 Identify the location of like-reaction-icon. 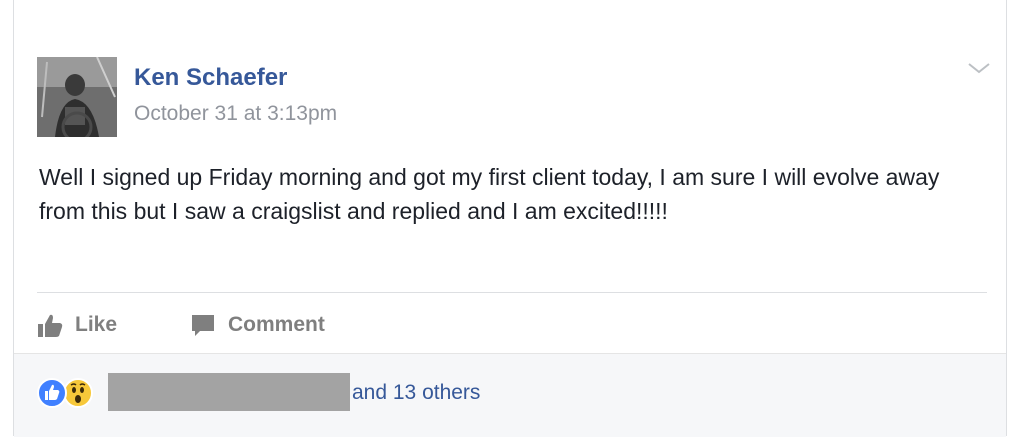
(52, 393).